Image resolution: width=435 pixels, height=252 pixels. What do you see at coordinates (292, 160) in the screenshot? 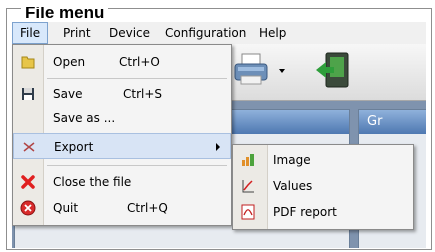
I see `menu-item-image-label: Image` at bounding box center [292, 160].